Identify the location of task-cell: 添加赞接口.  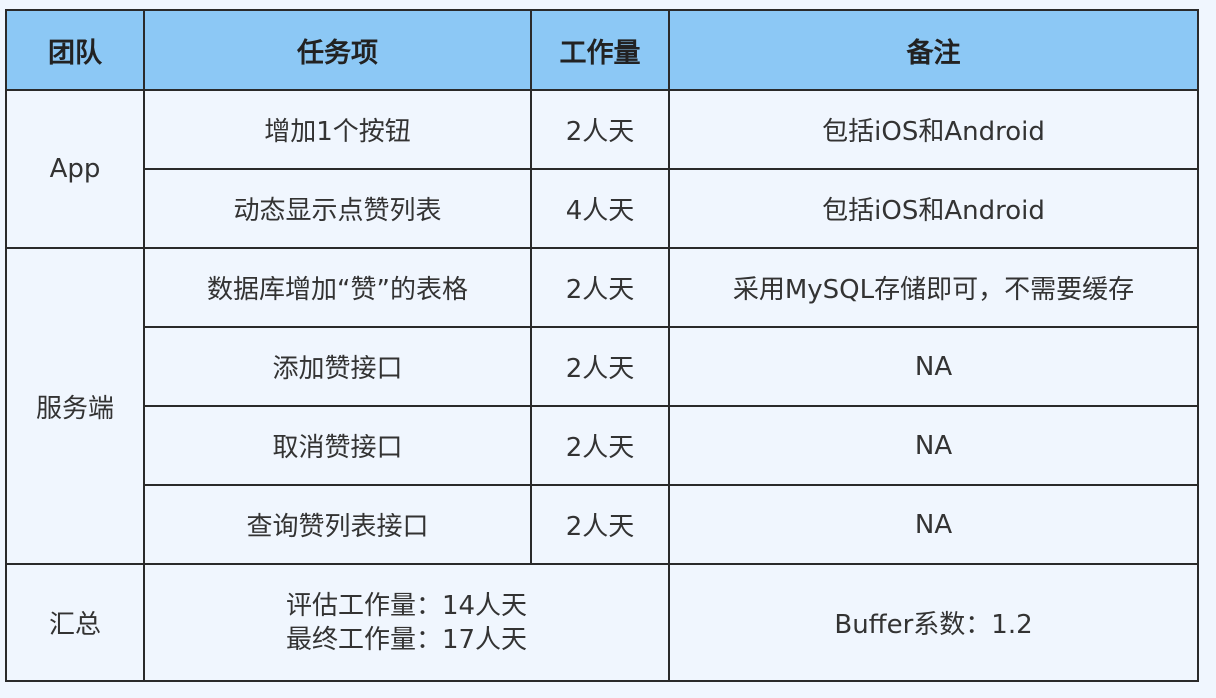
(337, 366).